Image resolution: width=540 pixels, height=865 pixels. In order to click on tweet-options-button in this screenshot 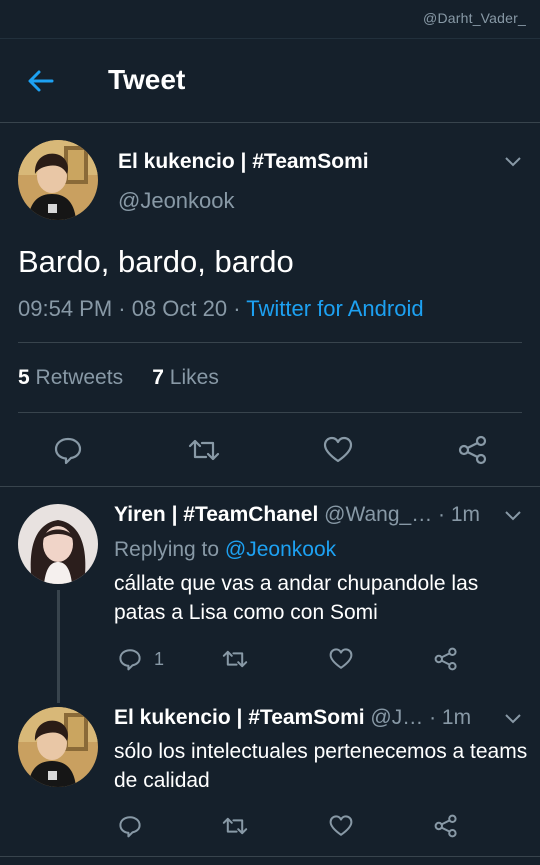, I will do `click(513, 164)`.